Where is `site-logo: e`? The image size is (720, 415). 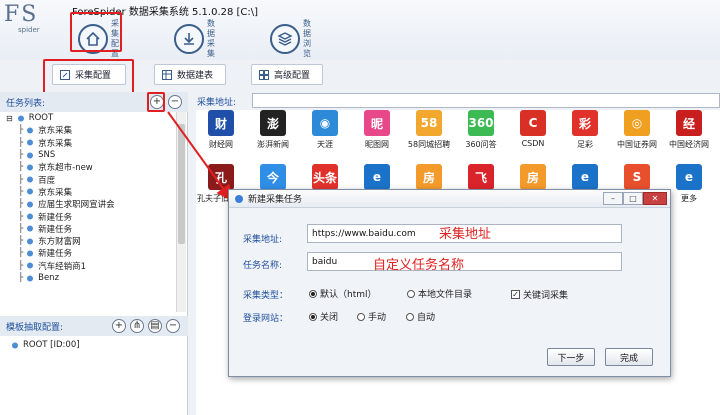 site-logo: e is located at coordinates (377, 177).